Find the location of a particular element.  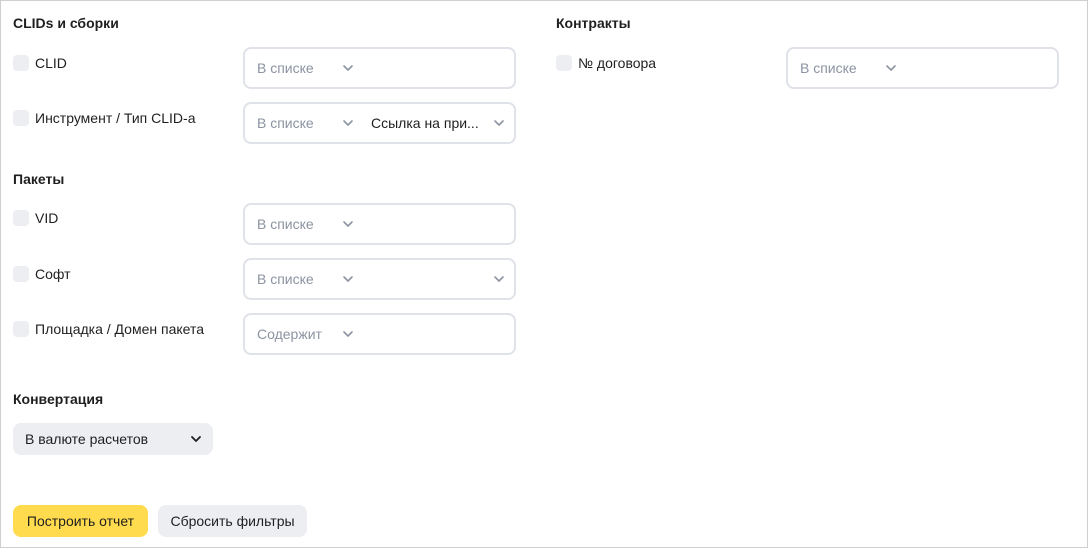

filter-row-soft: Софт is located at coordinates (42, 274).